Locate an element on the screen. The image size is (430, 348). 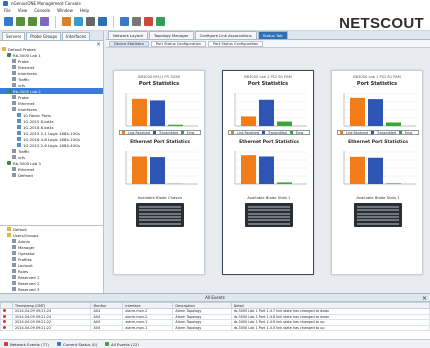
tree-item-label: Interfaces is located at coordinates (27, 73).